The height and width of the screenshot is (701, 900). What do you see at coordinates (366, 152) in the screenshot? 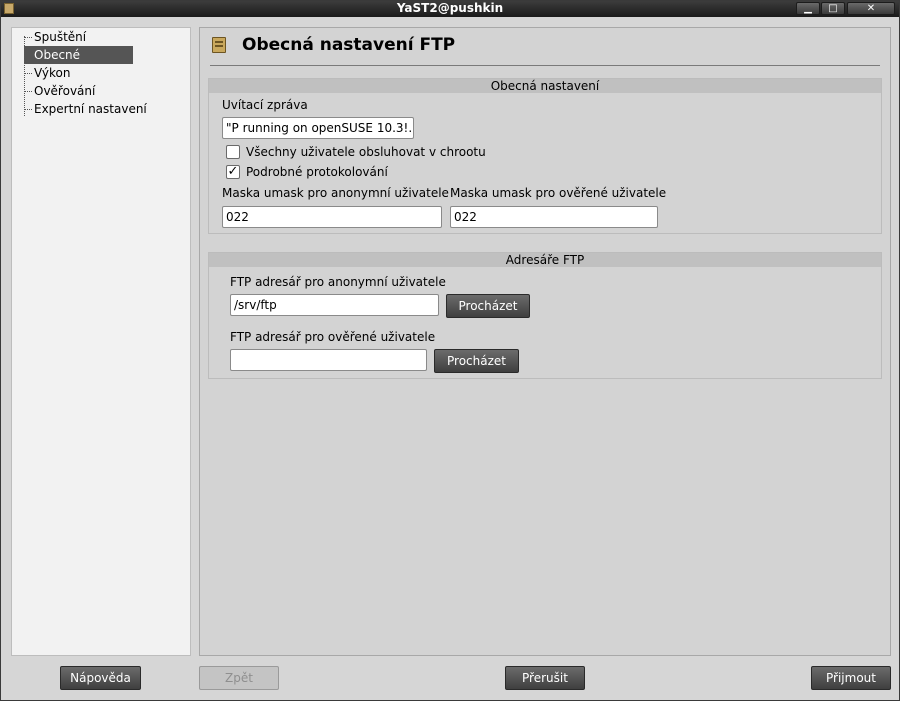
I see `chroot-label: Všechny uživatele obsluhovat v chrootu` at bounding box center [366, 152].